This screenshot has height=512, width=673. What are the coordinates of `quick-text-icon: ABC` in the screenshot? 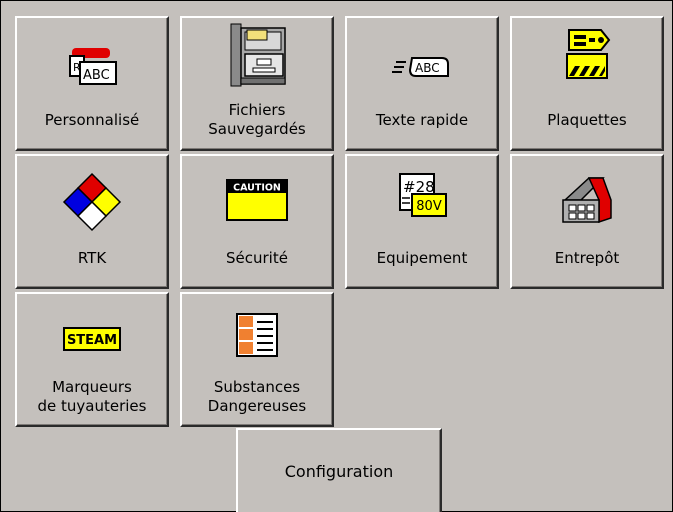 It's located at (422, 61).